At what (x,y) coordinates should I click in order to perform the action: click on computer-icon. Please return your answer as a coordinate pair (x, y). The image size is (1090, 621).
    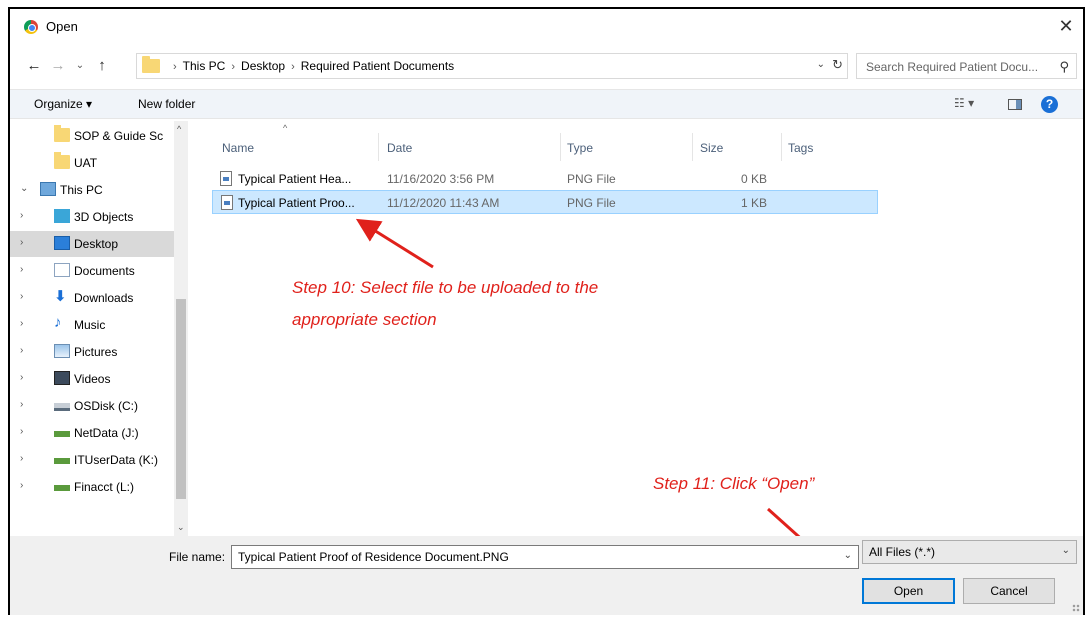
    Looking at the image, I should click on (48, 189).